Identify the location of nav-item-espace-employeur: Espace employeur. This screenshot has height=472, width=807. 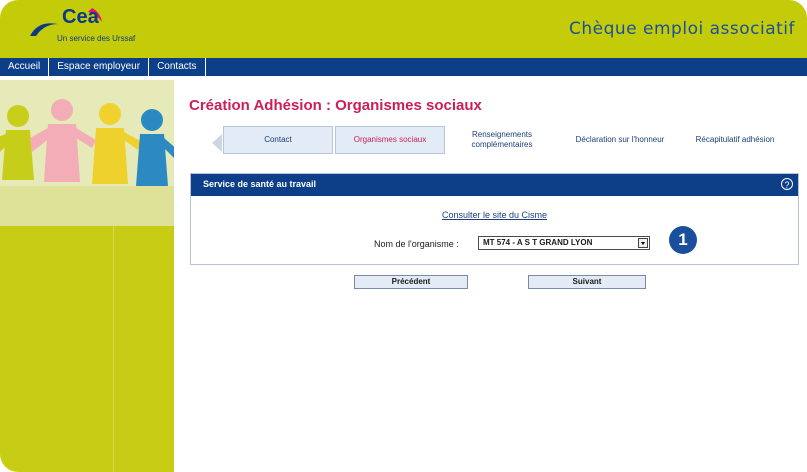
(99, 67).